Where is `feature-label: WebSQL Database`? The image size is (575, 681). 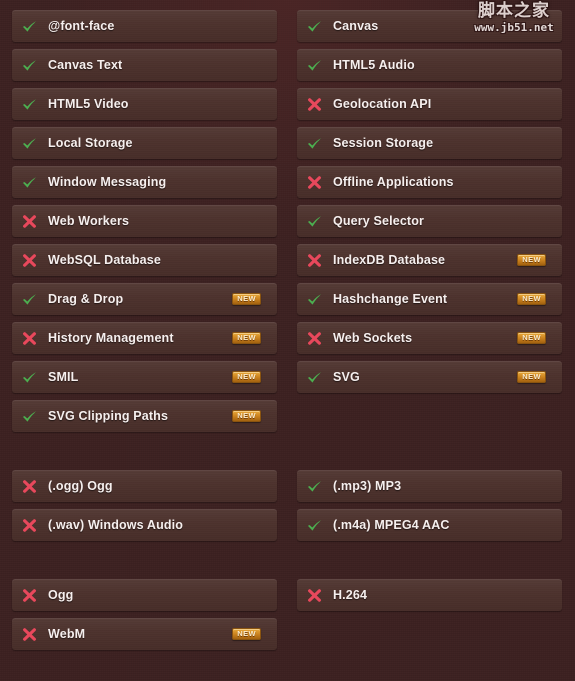
feature-label: WebSQL Database is located at coordinates (104, 260).